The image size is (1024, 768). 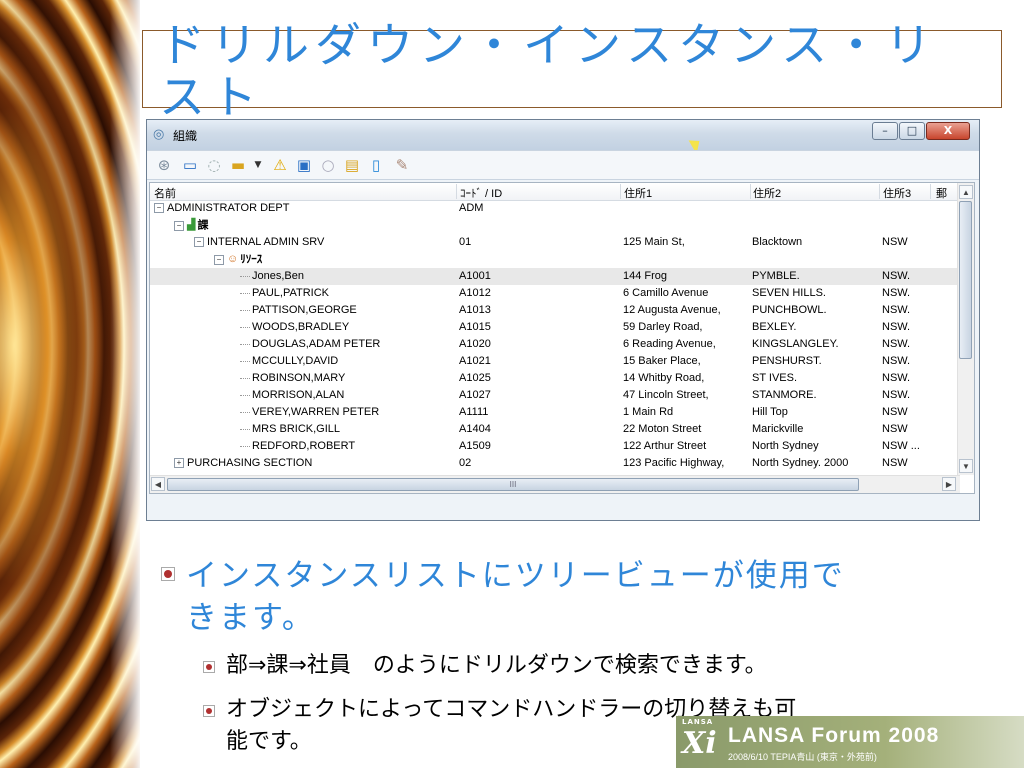 What do you see at coordinates (304, 310) in the screenshot?
I see `node-name: PATTISON,GEORGE` at bounding box center [304, 310].